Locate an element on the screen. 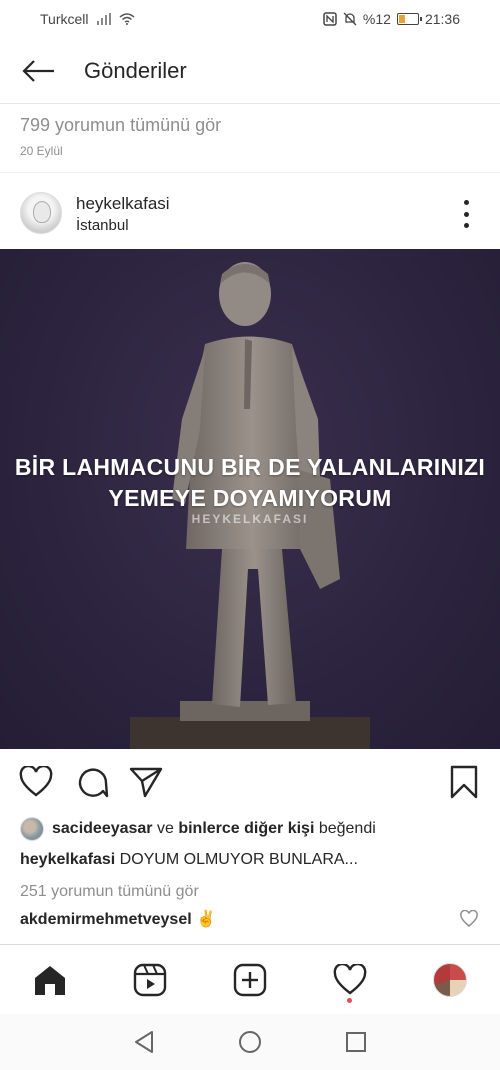 This screenshot has height=1070, width=500. nav-reels is located at coordinates (150, 980).